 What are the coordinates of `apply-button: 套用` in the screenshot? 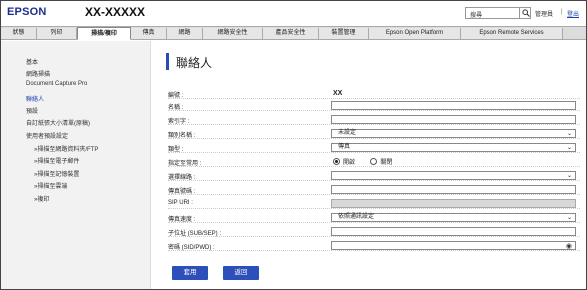 It's located at (190, 273).